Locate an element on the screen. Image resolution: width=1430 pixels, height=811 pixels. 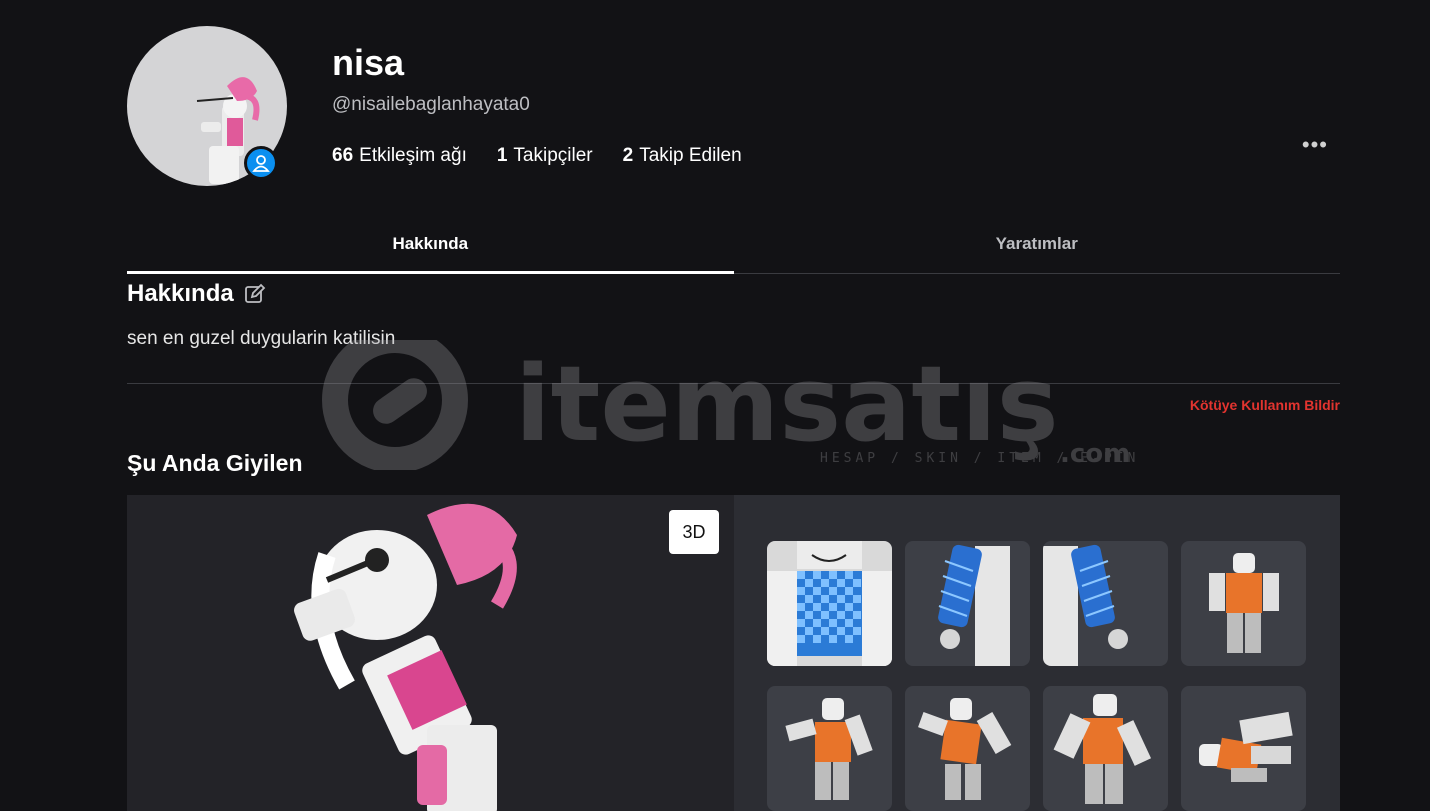
about-title: Hakkında is located at coordinates (180, 293).